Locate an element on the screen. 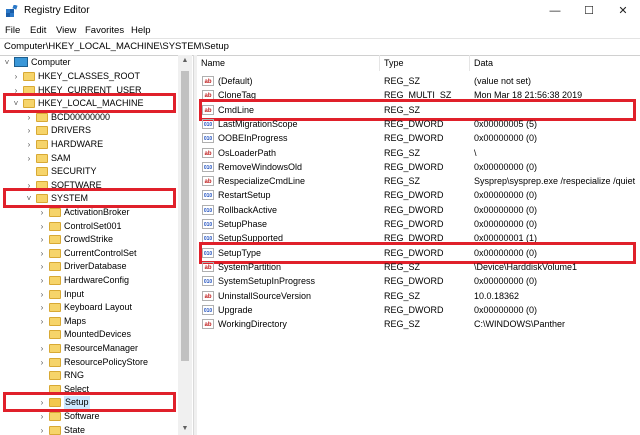  tree-item: › Software is located at coordinates (89, 416).